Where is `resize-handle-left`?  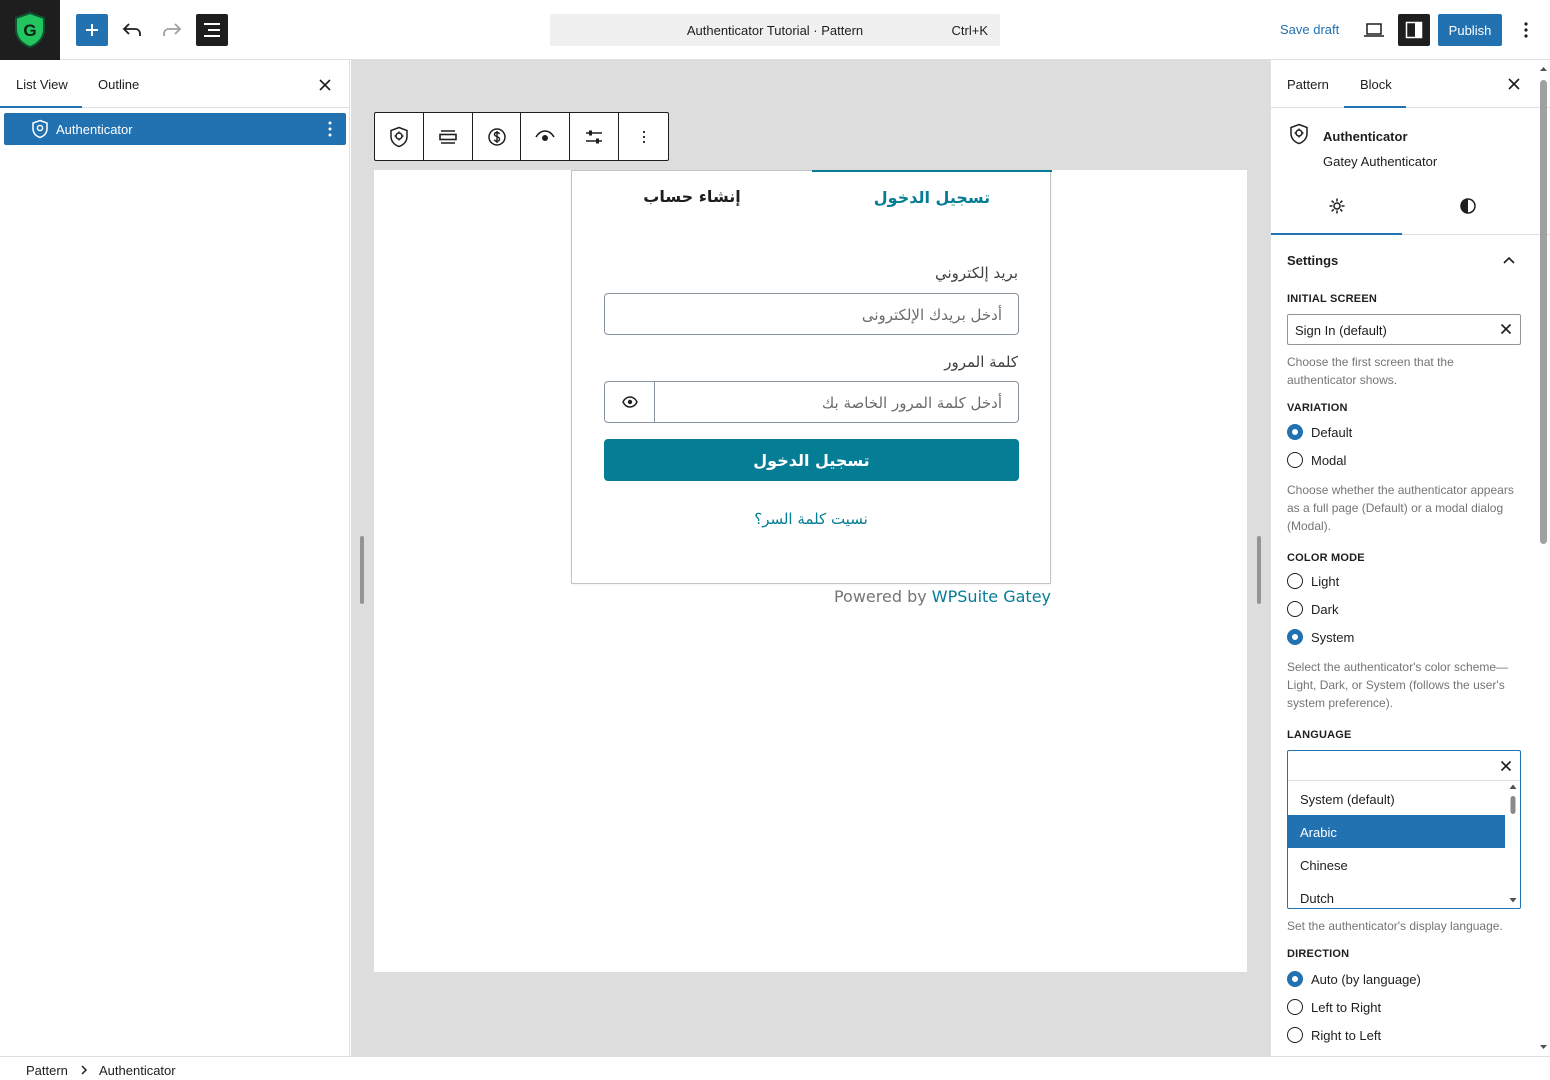 resize-handle-left is located at coordinates (362, 570).